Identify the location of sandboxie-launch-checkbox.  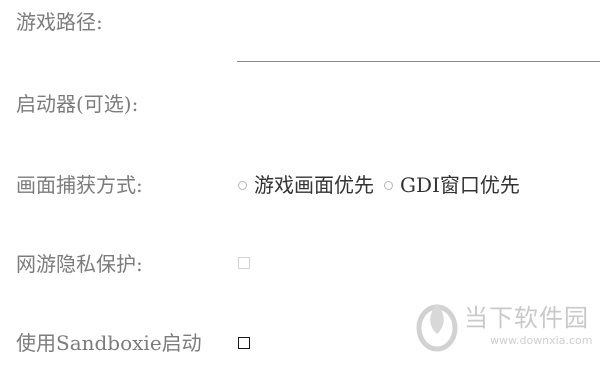
(244, 343).